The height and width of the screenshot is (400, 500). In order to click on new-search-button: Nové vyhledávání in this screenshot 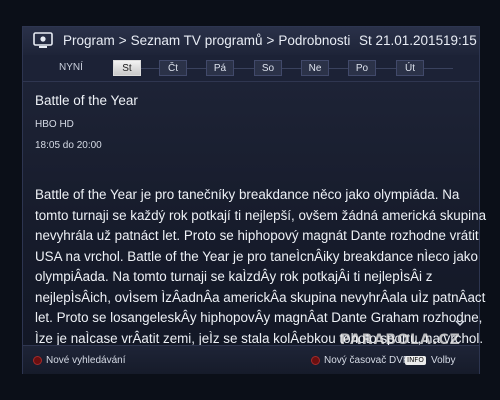, I will do `click(79, 360)`.